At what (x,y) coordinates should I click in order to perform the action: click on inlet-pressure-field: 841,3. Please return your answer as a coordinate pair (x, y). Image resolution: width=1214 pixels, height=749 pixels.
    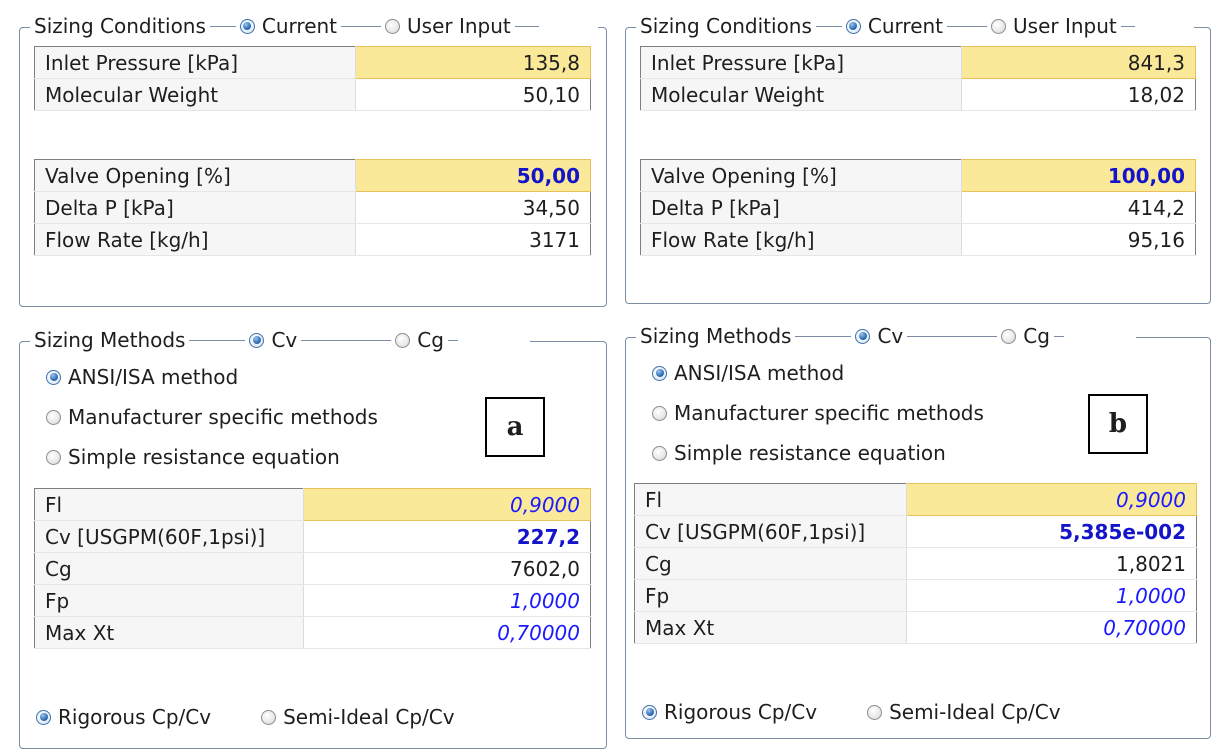
    Looking at the image, I should click on (1078, 62).